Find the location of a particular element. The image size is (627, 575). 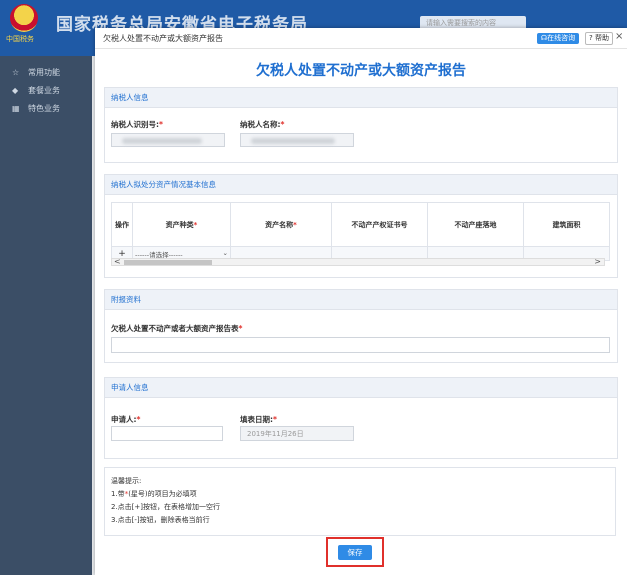

sidebar-item-package: ◆ 套餐业务 is located at coordinates (46, 91).